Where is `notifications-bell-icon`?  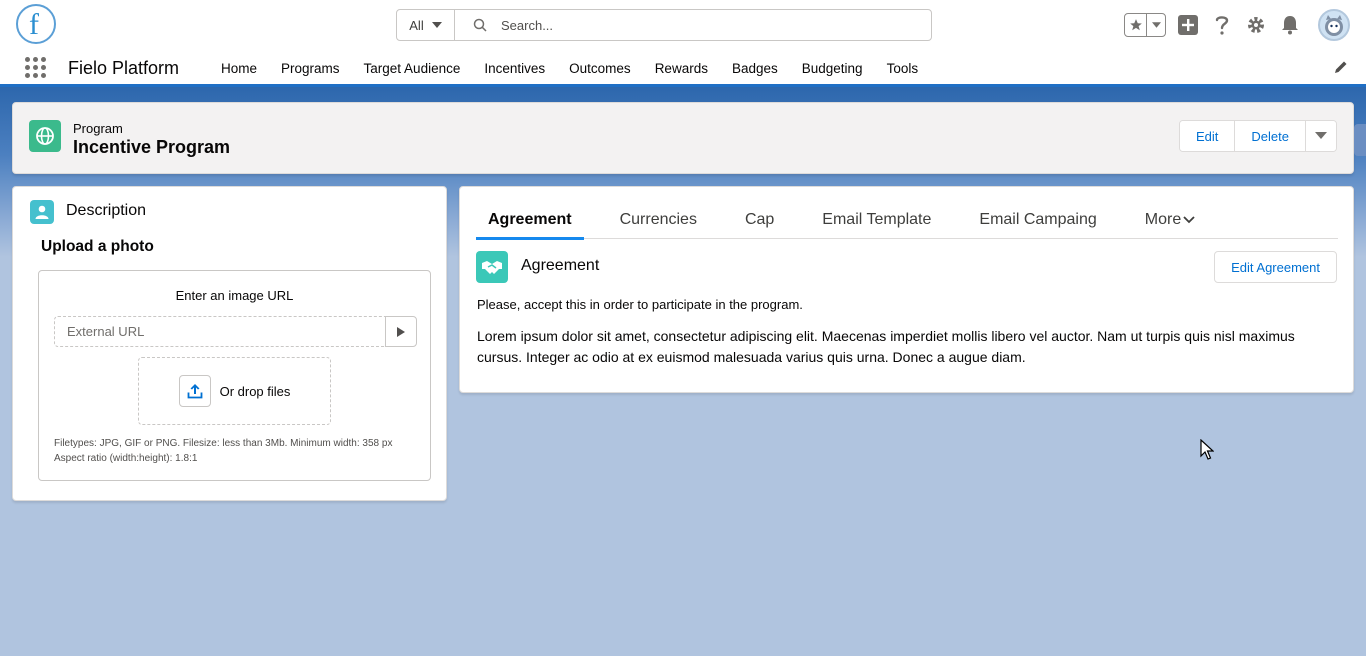 notifications-bell-icon is located at coordinates (1290, 25).